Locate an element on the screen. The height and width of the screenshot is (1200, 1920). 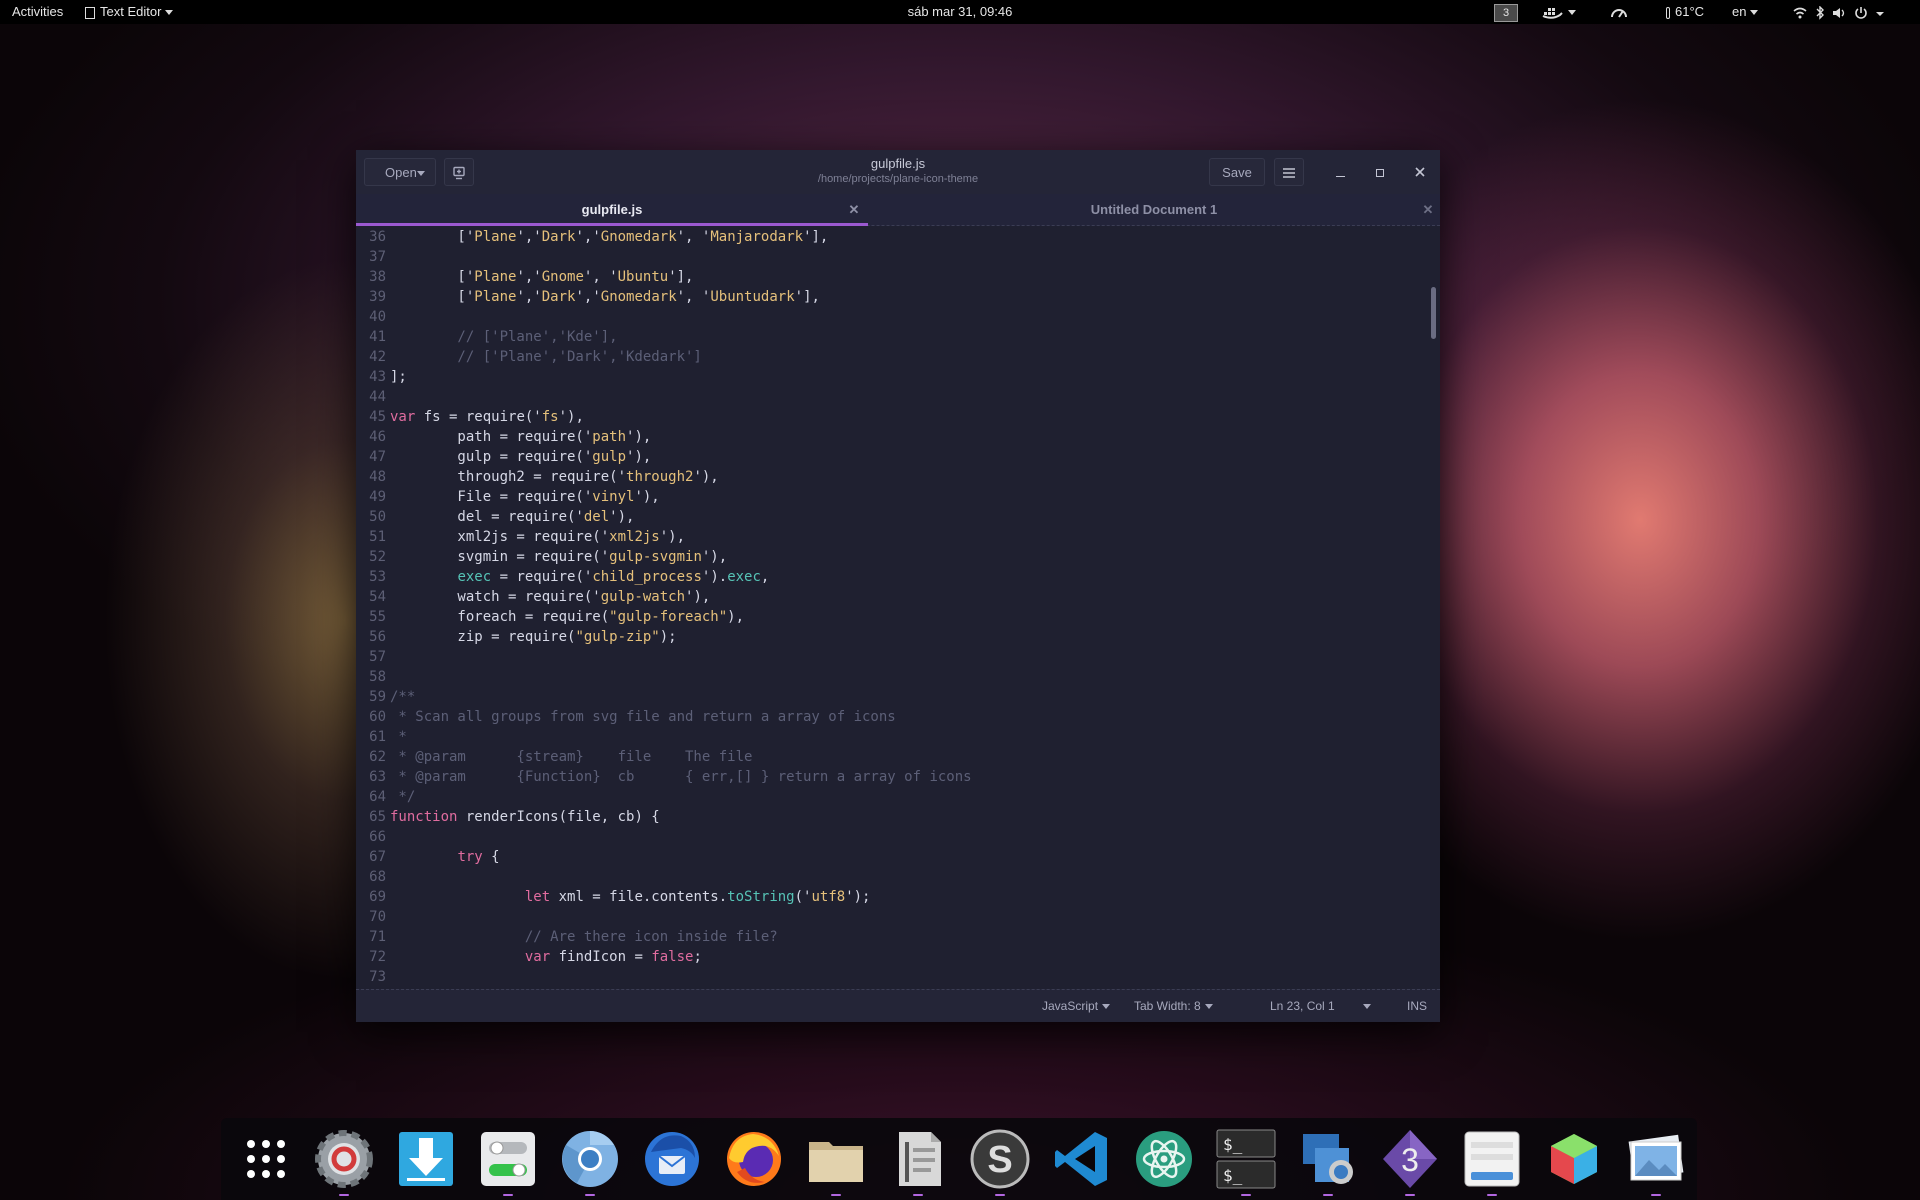
atom-icon is located at coordinates (1164, 1159).